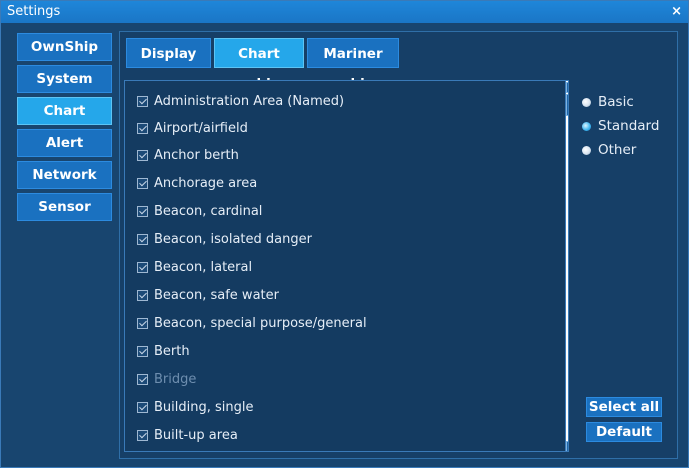  What do you see at coordinates (260, 323) in the screenshot?
I see `list-item-label: Beacon, special purpose/general` at bounding box center [260, 323].